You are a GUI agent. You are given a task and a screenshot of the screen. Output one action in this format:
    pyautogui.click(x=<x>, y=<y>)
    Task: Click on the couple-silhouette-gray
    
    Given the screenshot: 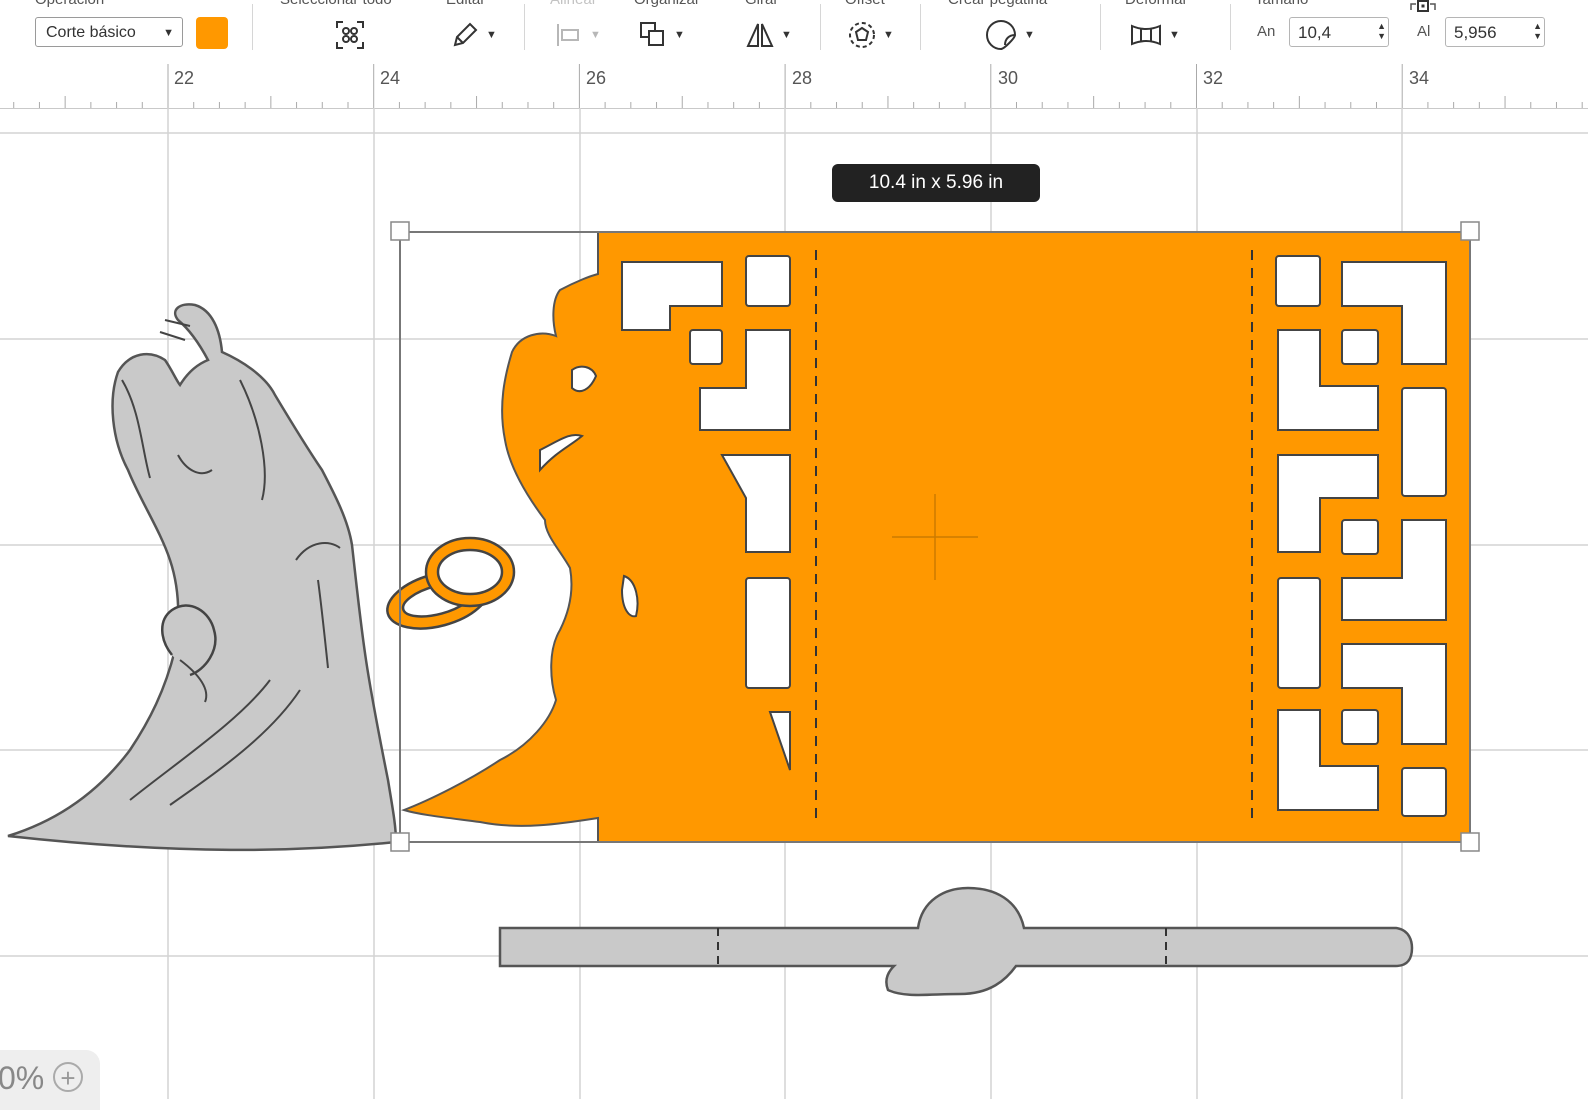 What is the action you would take?
    pyautogui.click(x=202, y=577)
    